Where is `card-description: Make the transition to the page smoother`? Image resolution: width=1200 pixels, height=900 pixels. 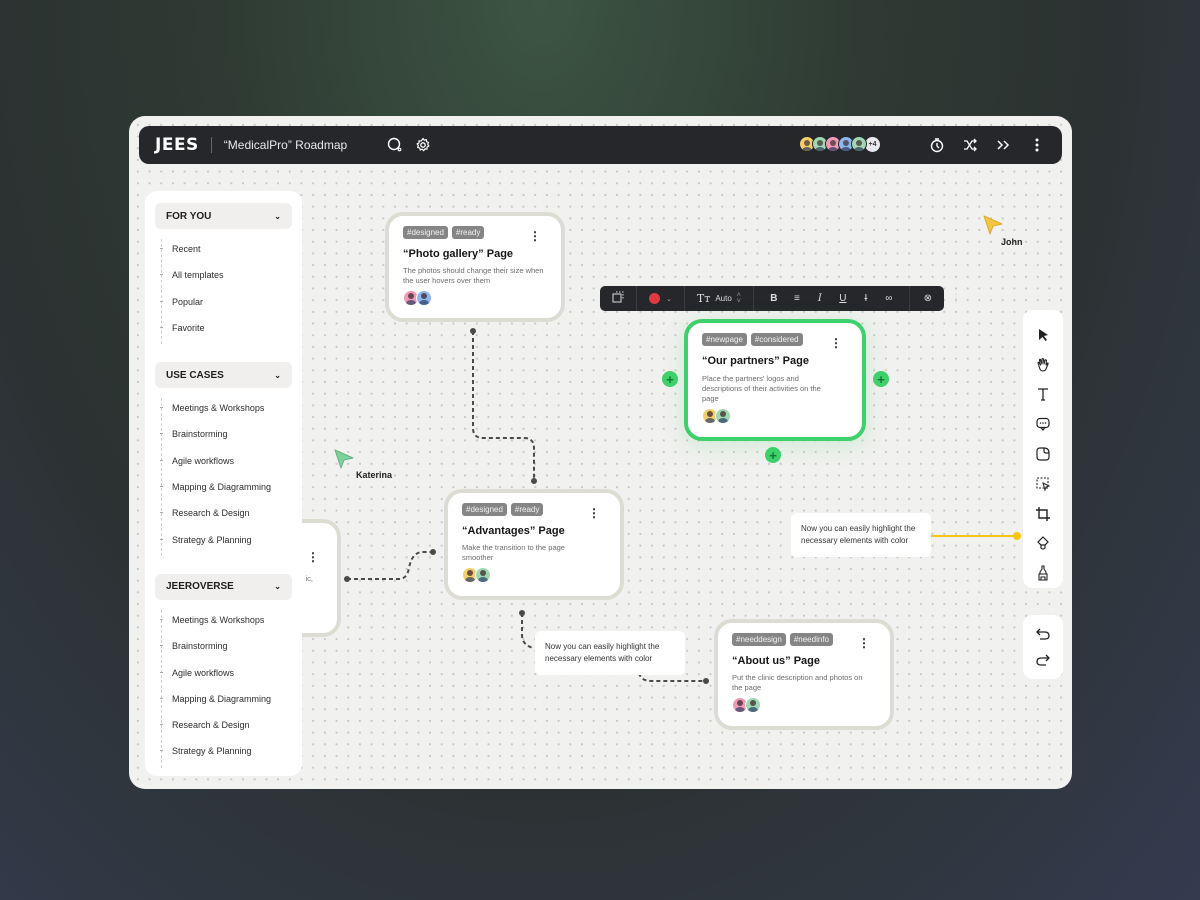 card-description: Make the transition to the page smoother is located at coordinates (513, 552).